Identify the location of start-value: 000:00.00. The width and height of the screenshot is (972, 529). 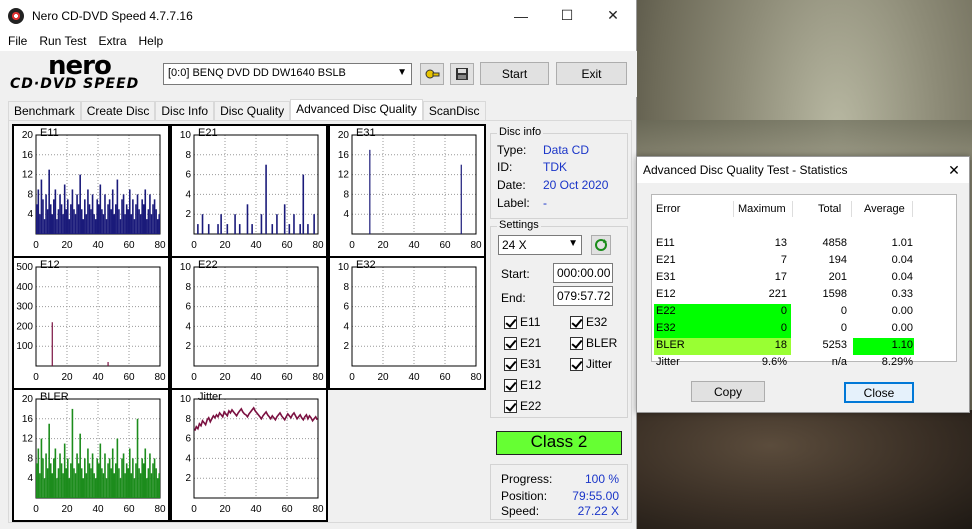
(584, 273).